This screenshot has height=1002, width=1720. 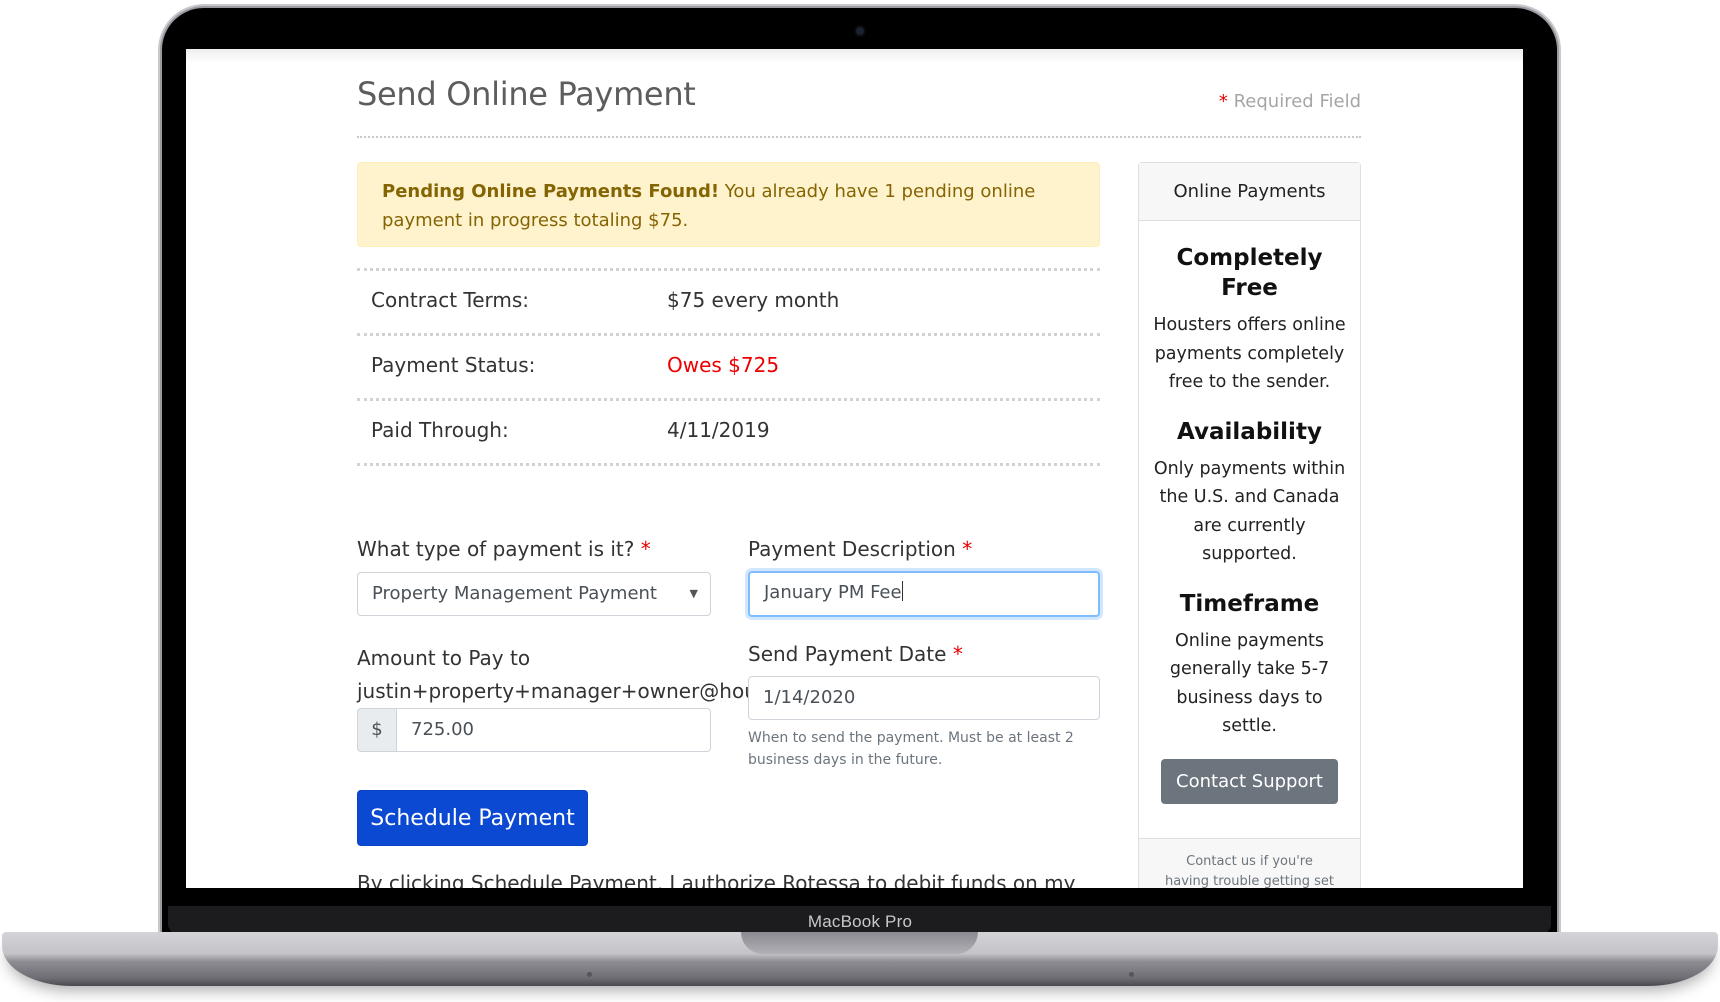 What do you see at coordinates (847, 654) in the screenshot?
I see `send-date-label-text: Send Payment Date` at bounding box center [847, 654].